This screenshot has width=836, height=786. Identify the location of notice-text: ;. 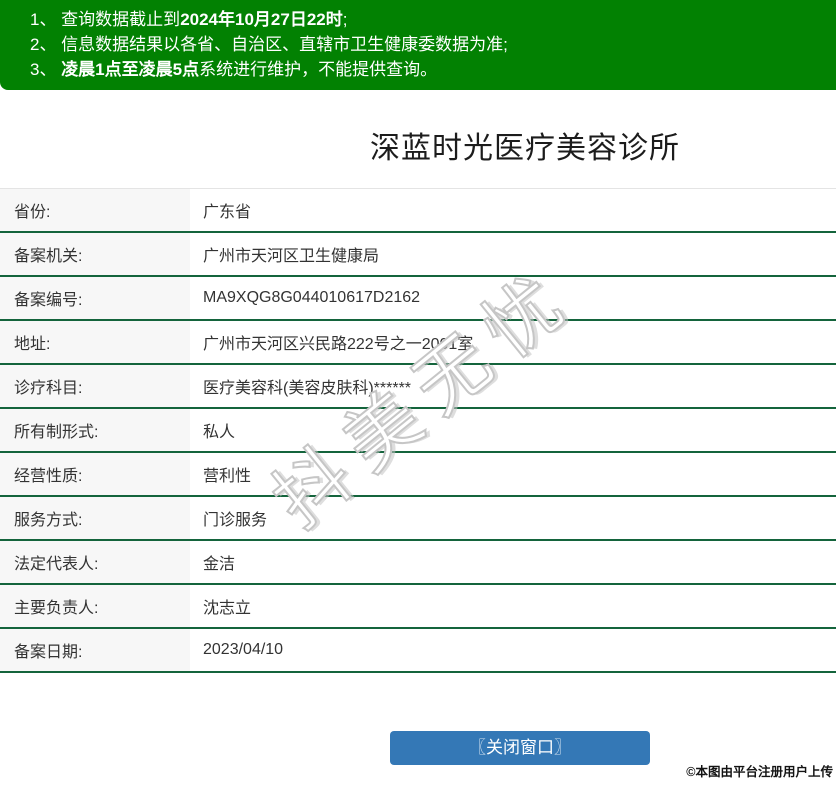
(345, 19).